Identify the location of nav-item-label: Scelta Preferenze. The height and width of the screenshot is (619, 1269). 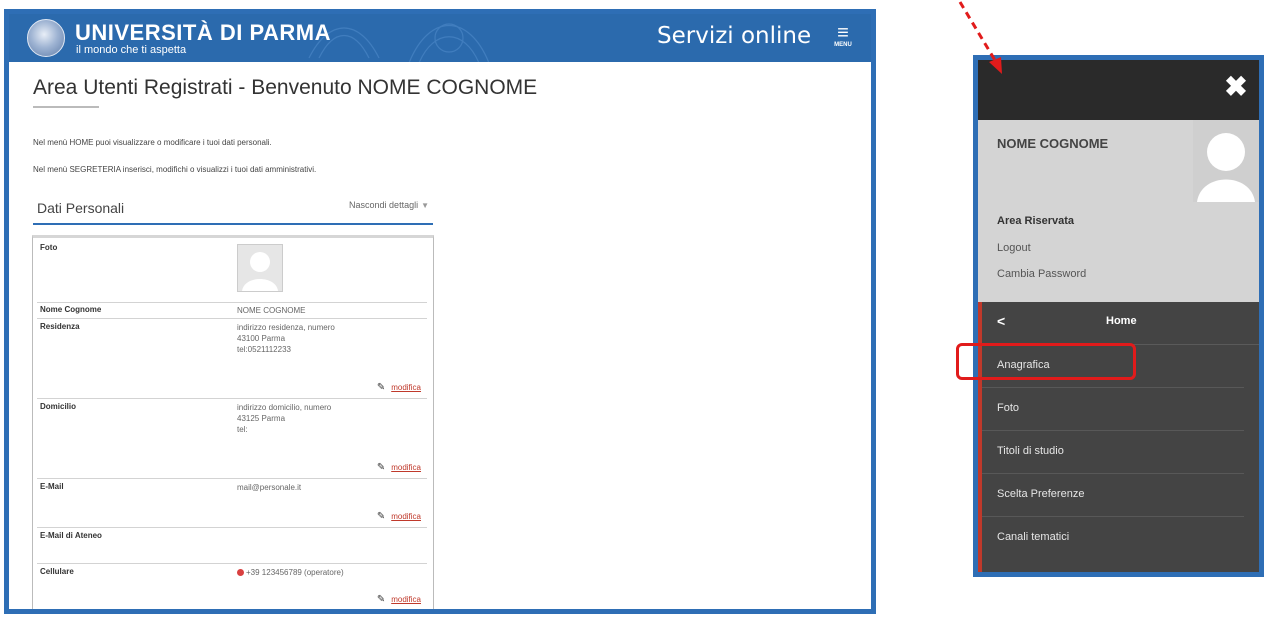
(1041, 494).